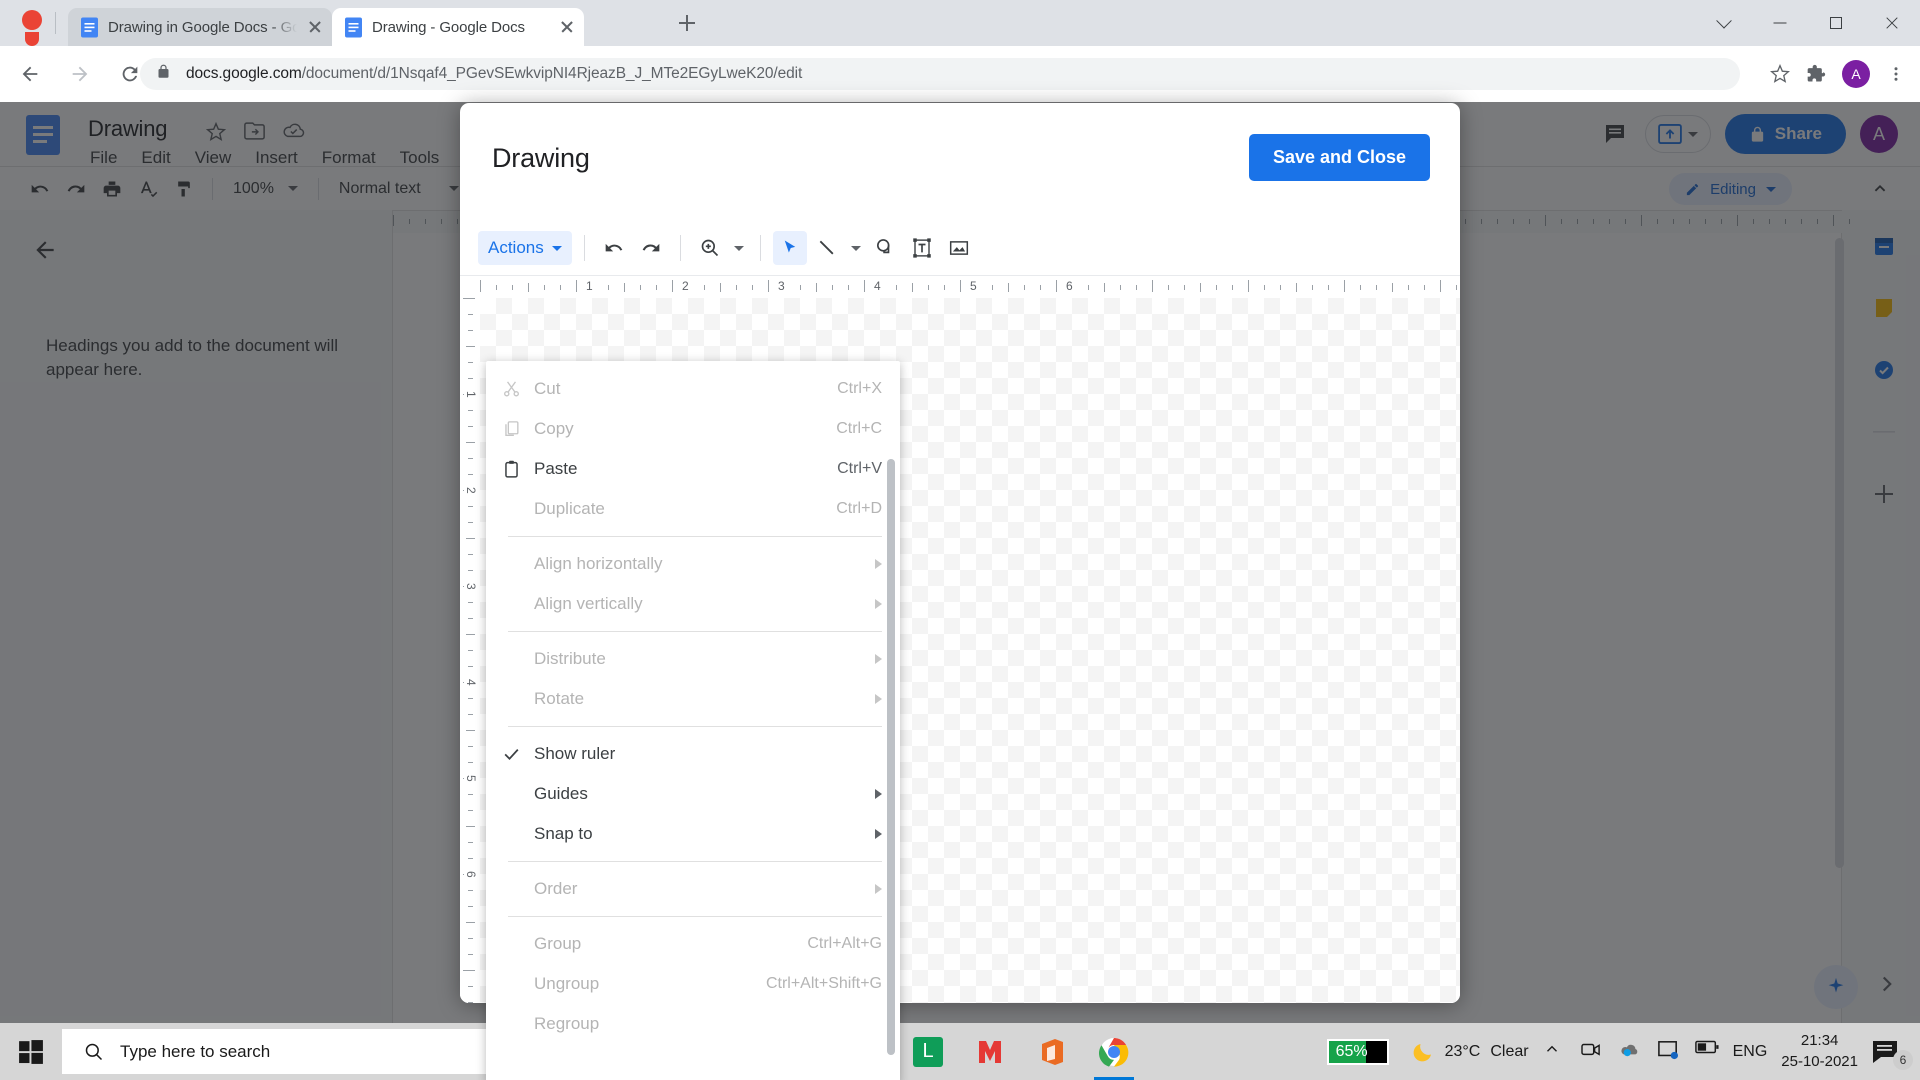 This screenshot has height=1080, width=1920. I want to click on star-document-icon, so click(216, 132).